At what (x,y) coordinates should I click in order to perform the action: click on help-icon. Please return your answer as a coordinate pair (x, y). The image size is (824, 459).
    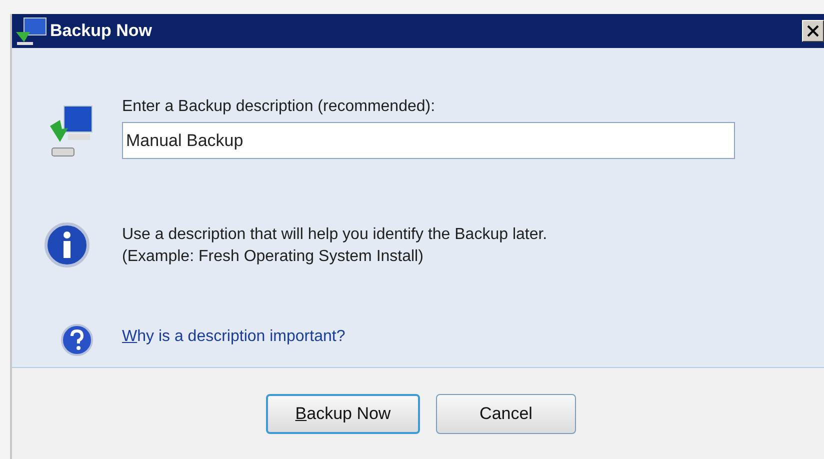
    Looking at the image, I should click on (77, 340).